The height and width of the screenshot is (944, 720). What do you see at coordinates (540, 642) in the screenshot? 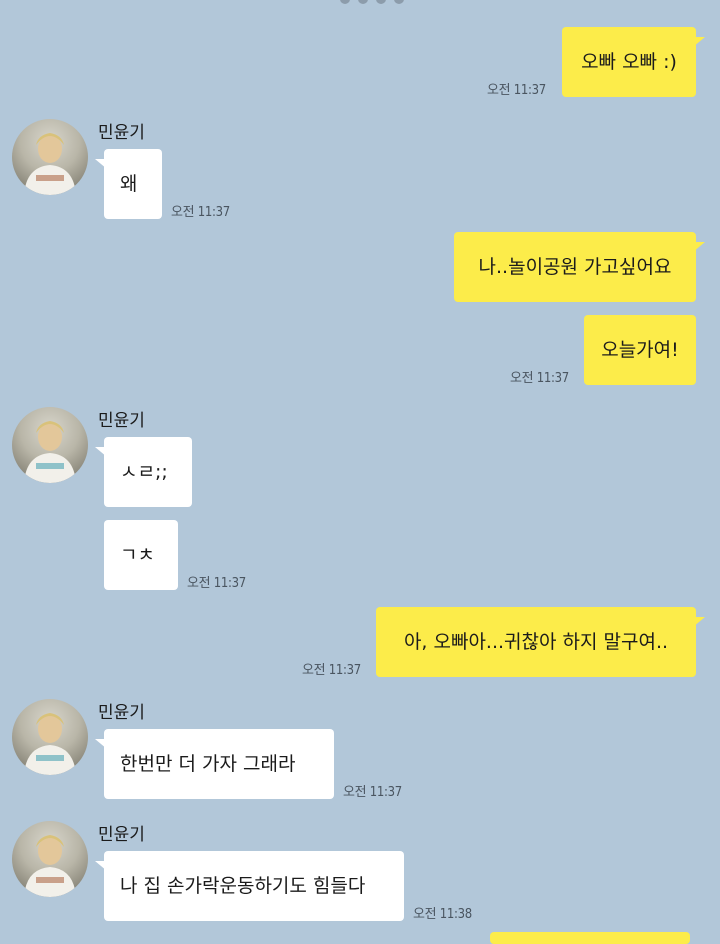
I see `my-message-bubble: 아, 오빠아...귀찮아 하지 말구여..` at bounding box center [540, 642].